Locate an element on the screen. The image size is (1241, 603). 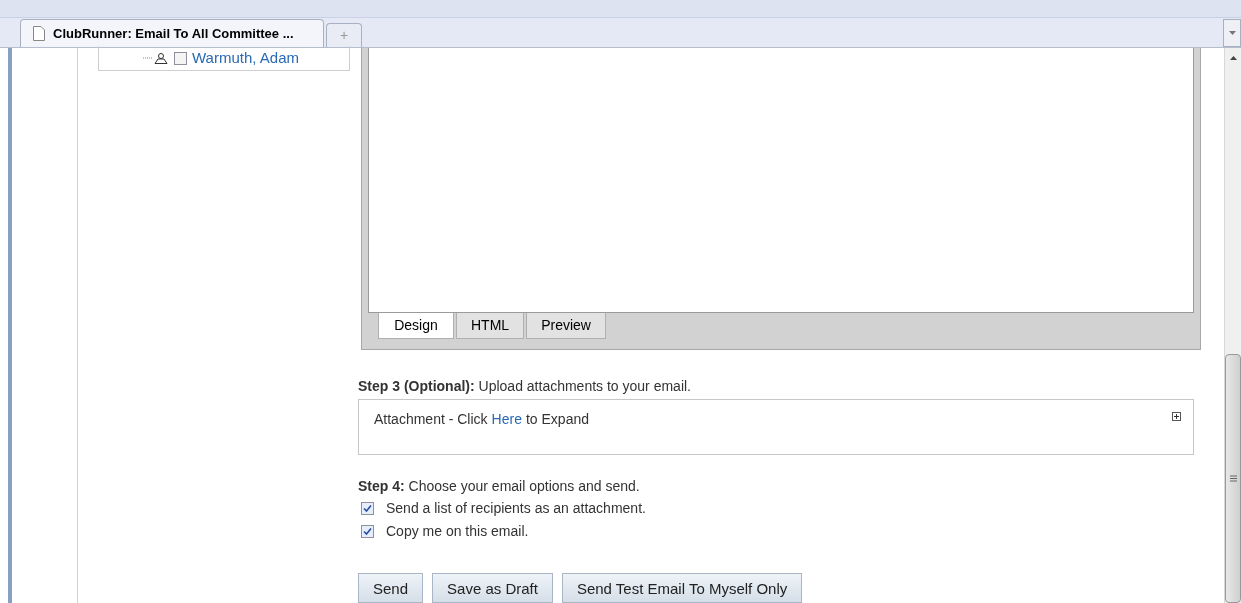
page-icon is located at coordinates (39, 33).